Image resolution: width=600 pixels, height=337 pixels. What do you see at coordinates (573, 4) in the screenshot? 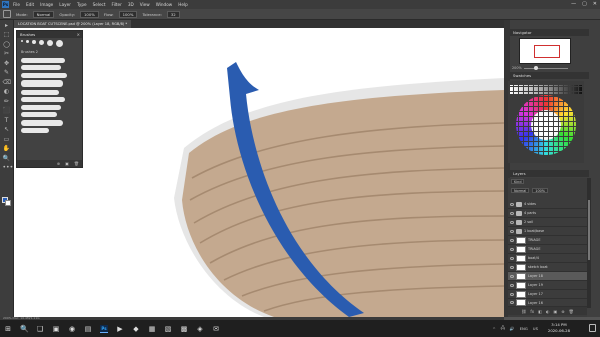
I see `minimize-icon: —` at bounding box center [573, 4].